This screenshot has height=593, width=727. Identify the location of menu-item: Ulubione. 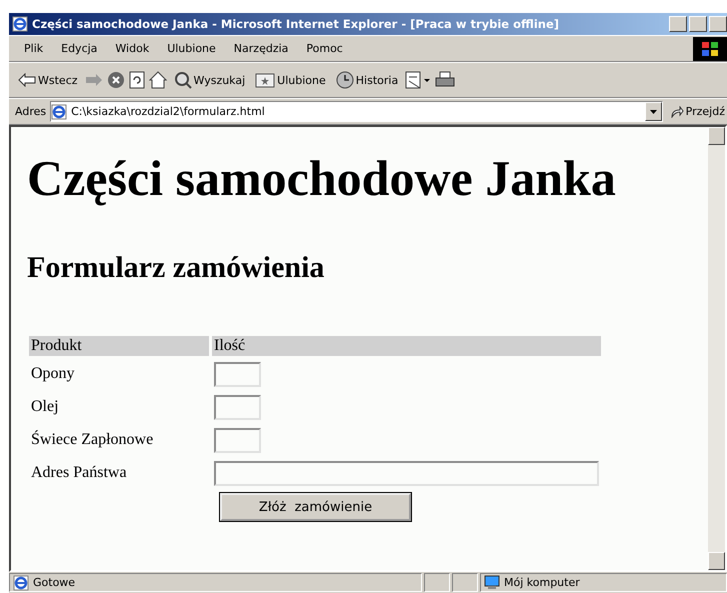
(191, 48).